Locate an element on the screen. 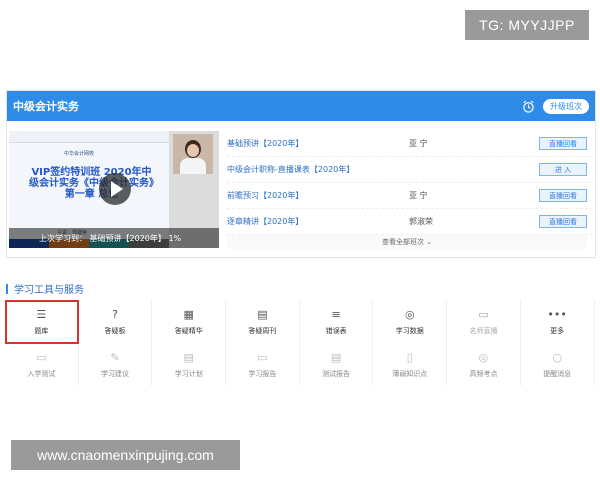  tool-qa-weekly: ▤ 答疑周刊 is located at coordinates (263, 322).